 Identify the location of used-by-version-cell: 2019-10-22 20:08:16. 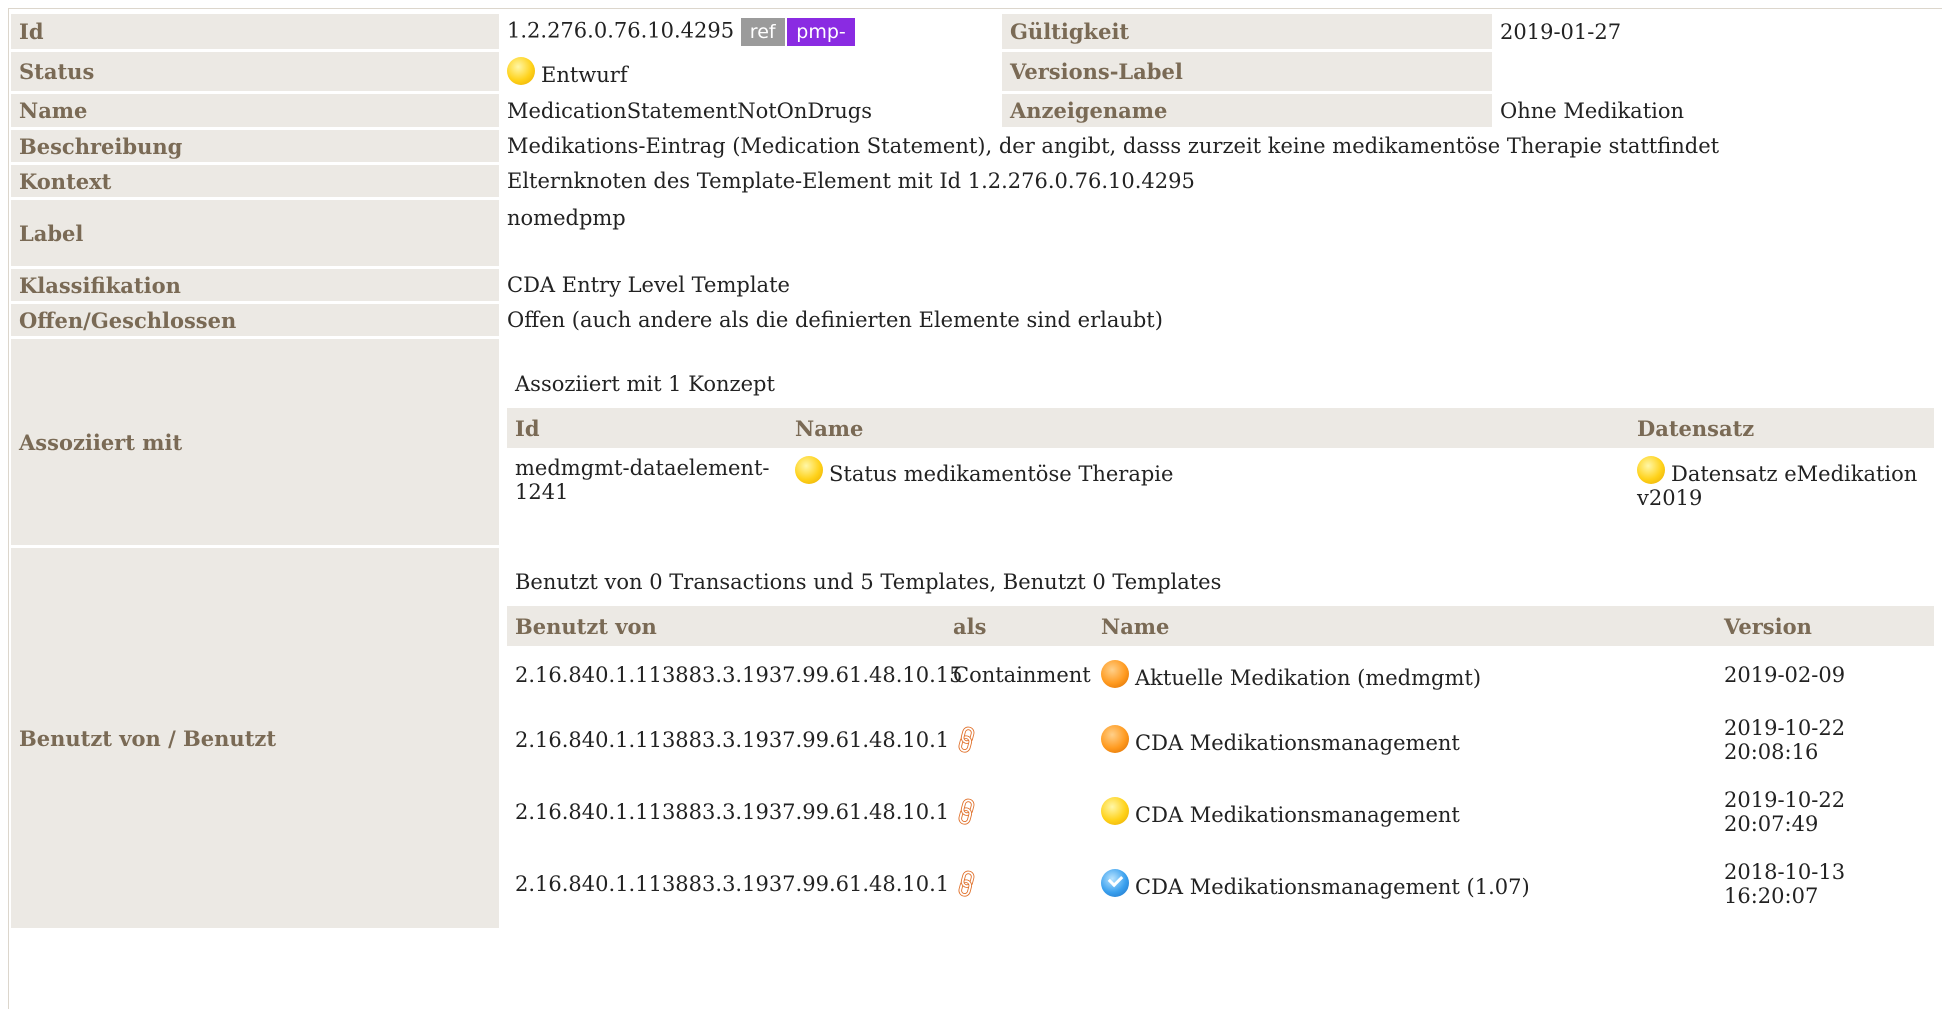
(1825, 740).